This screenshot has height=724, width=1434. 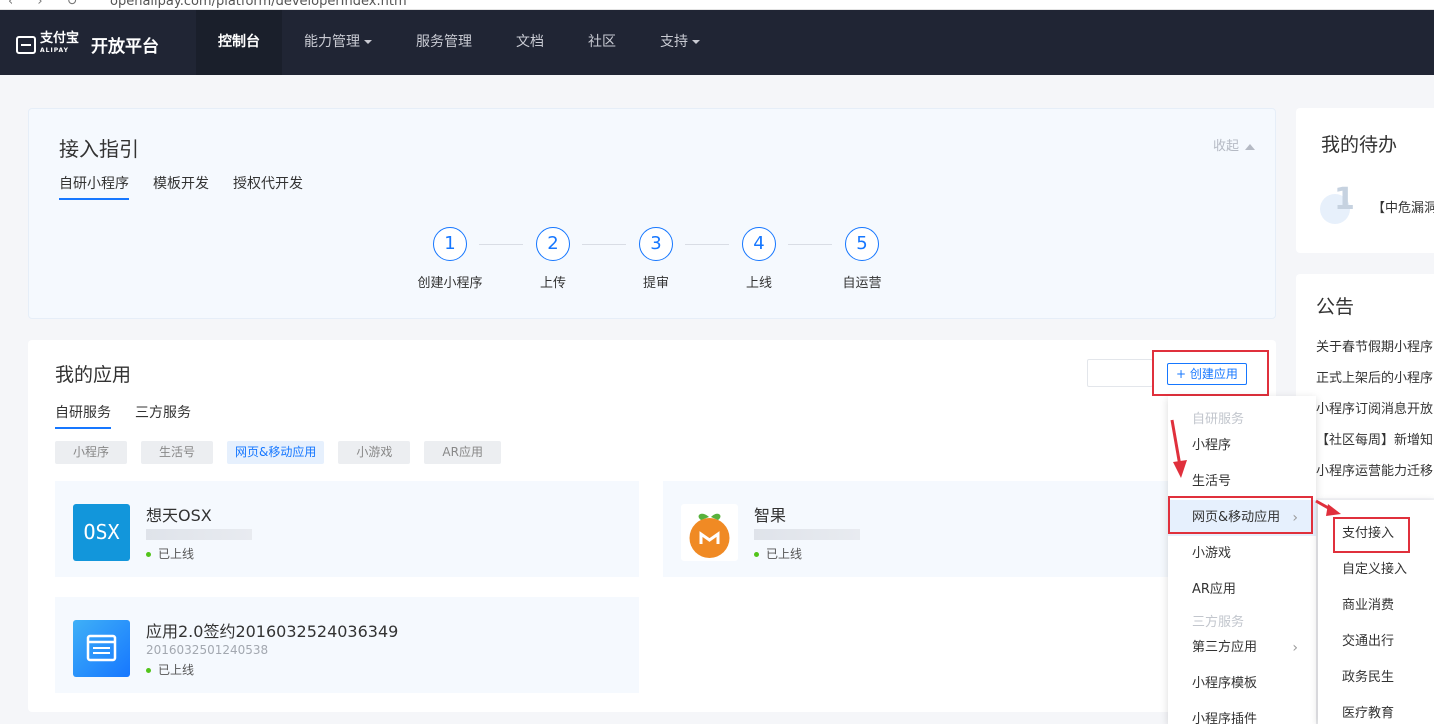 I want to click on submenu-gov: 政务民生, so click(x=1376, y=678).